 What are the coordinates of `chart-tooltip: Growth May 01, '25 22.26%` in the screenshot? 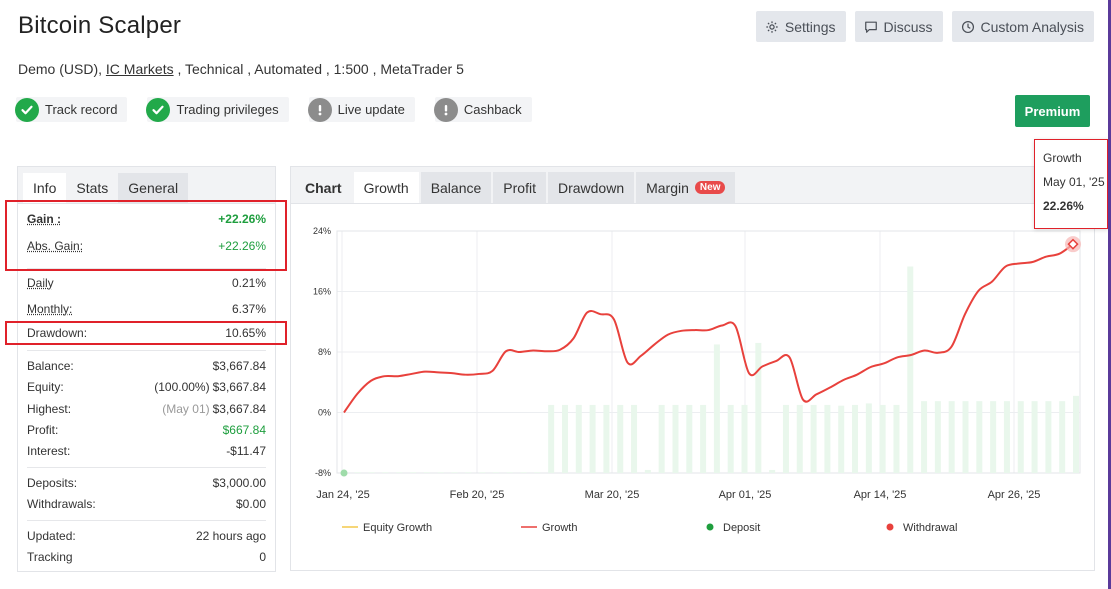 It's located at (1071, 184).